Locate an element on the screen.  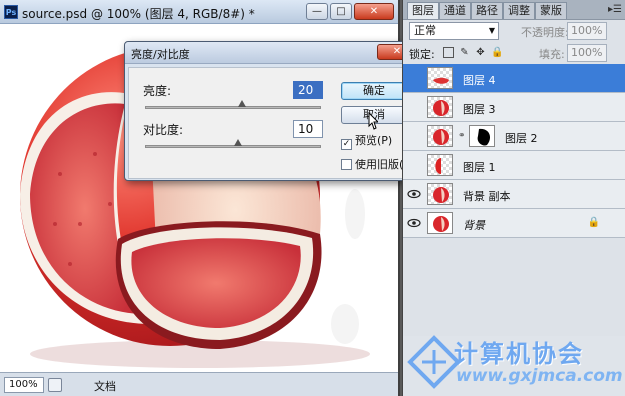
tab-channels: 通道 is located at coordinates (455, 10).